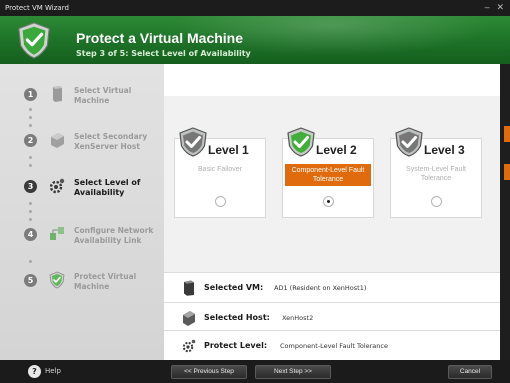 This screenshot has width=510, height=383. I want to click on level-3-card: Level 3 System-Level Fault Tolerance, so click(436, 172).